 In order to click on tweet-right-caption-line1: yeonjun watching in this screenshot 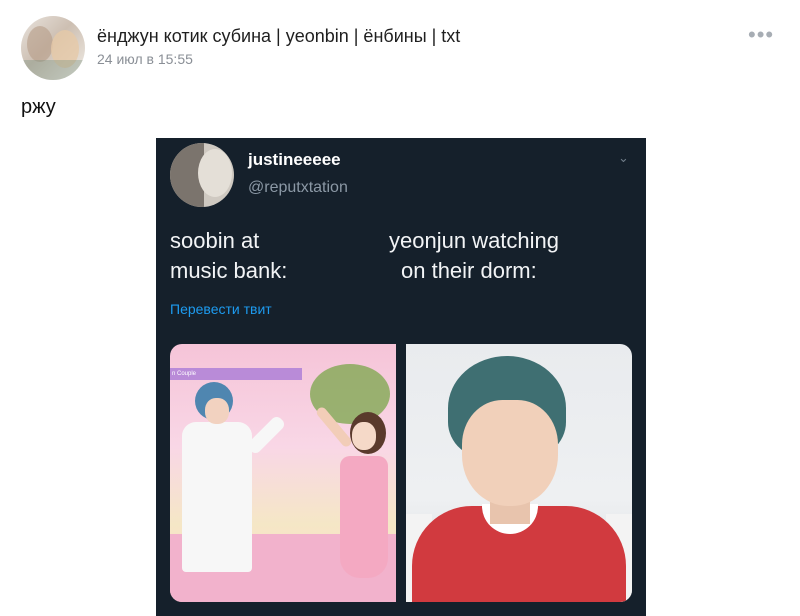, I will do `click(474, 240)`.